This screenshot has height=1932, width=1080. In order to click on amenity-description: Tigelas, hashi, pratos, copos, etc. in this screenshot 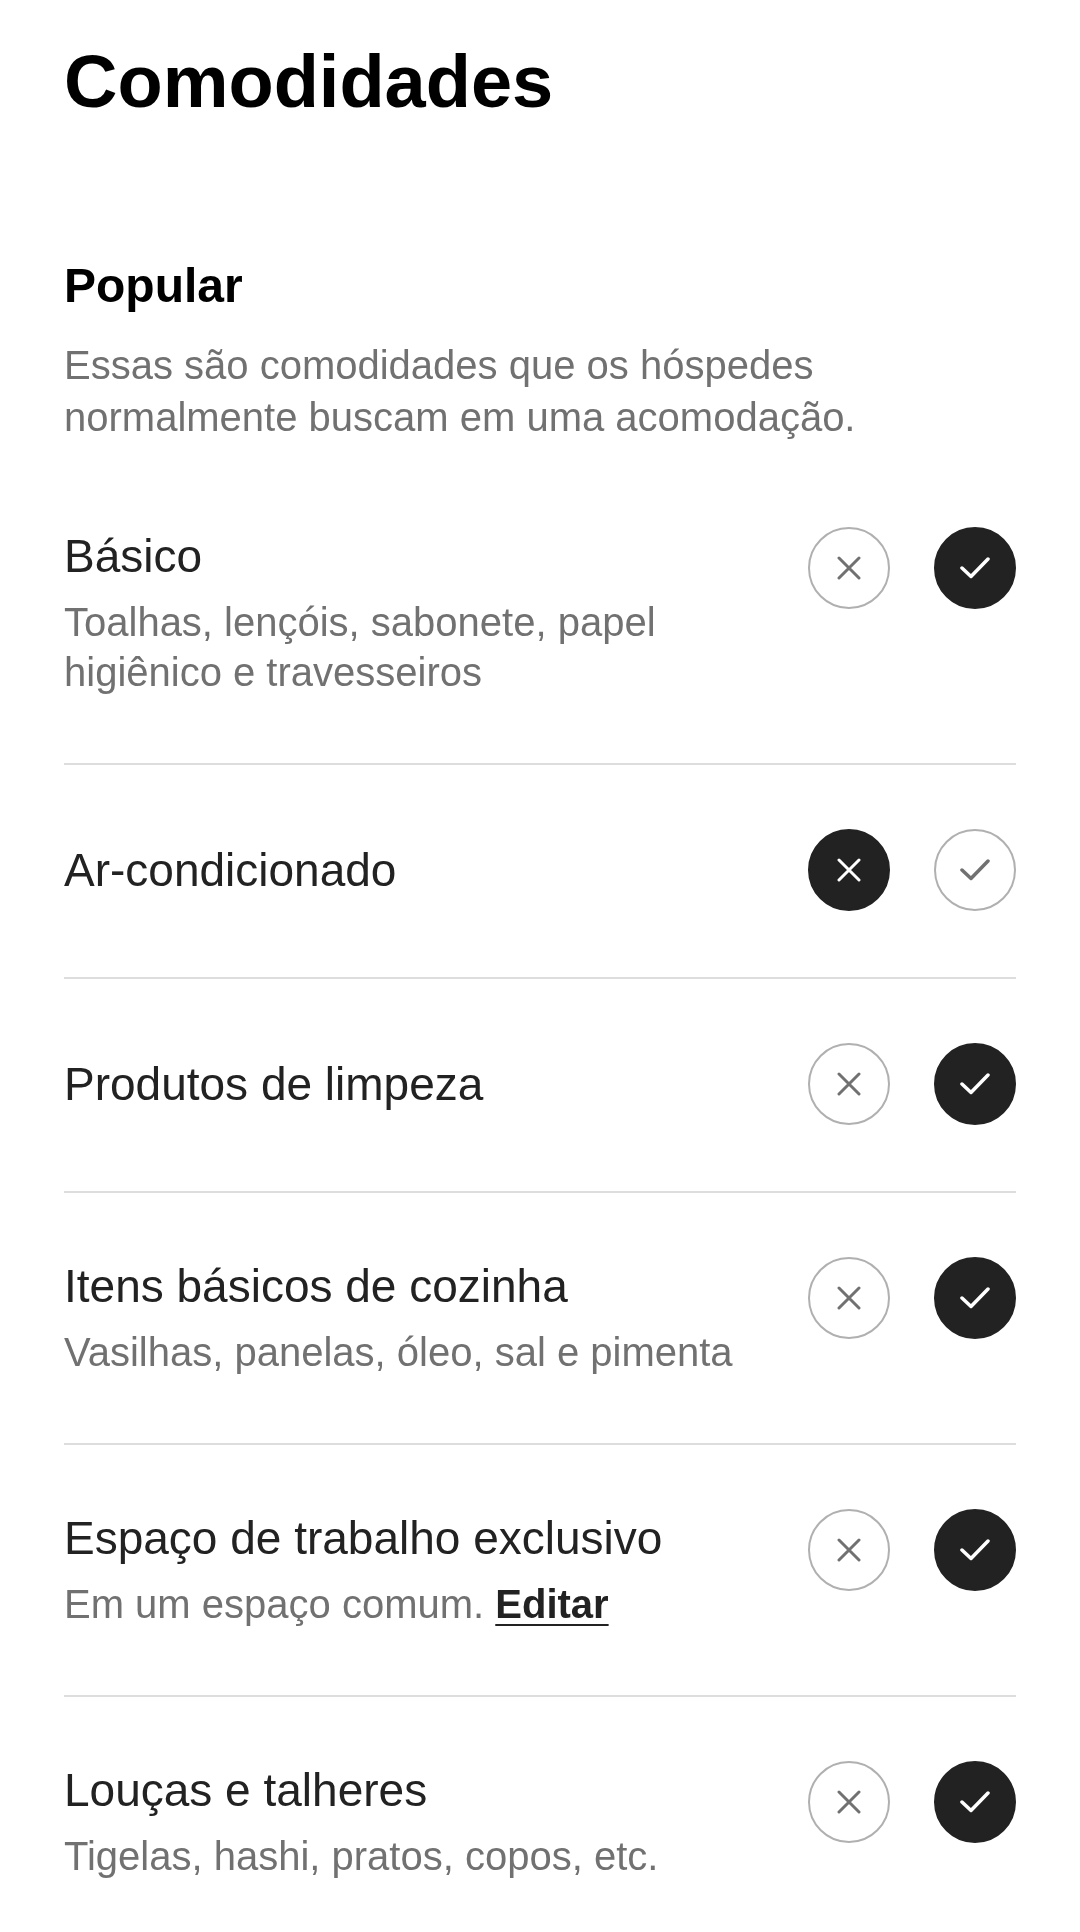, I will do `click(362, 1856)`.